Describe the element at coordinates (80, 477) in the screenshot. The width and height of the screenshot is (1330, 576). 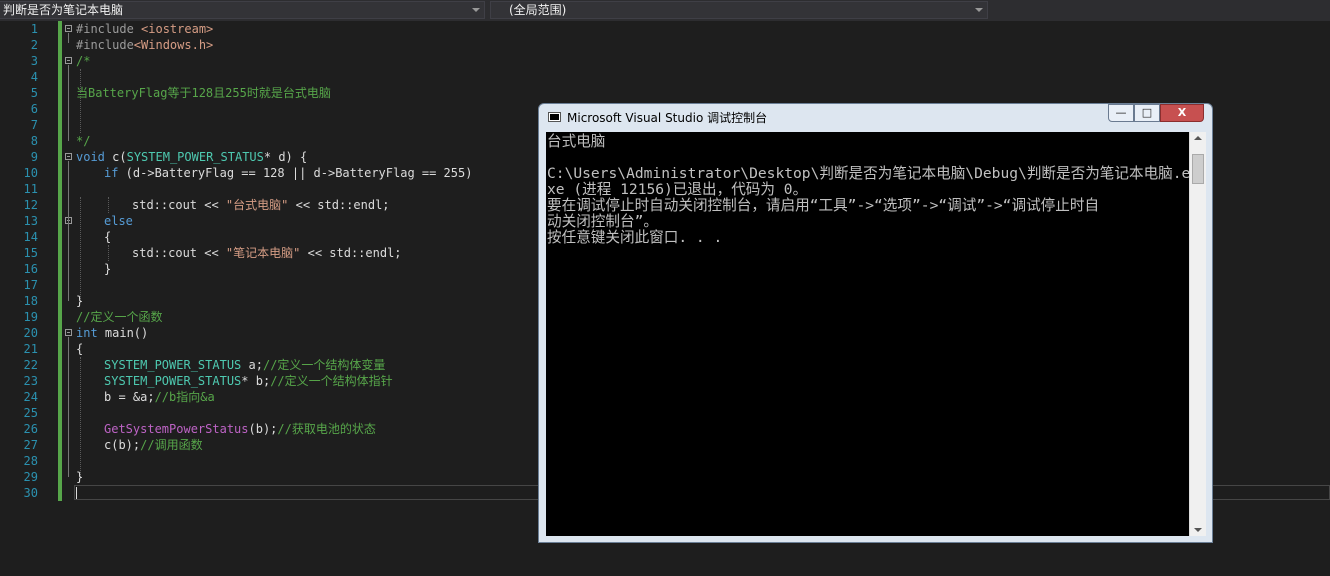
I see `code-line-29: }` at that location.